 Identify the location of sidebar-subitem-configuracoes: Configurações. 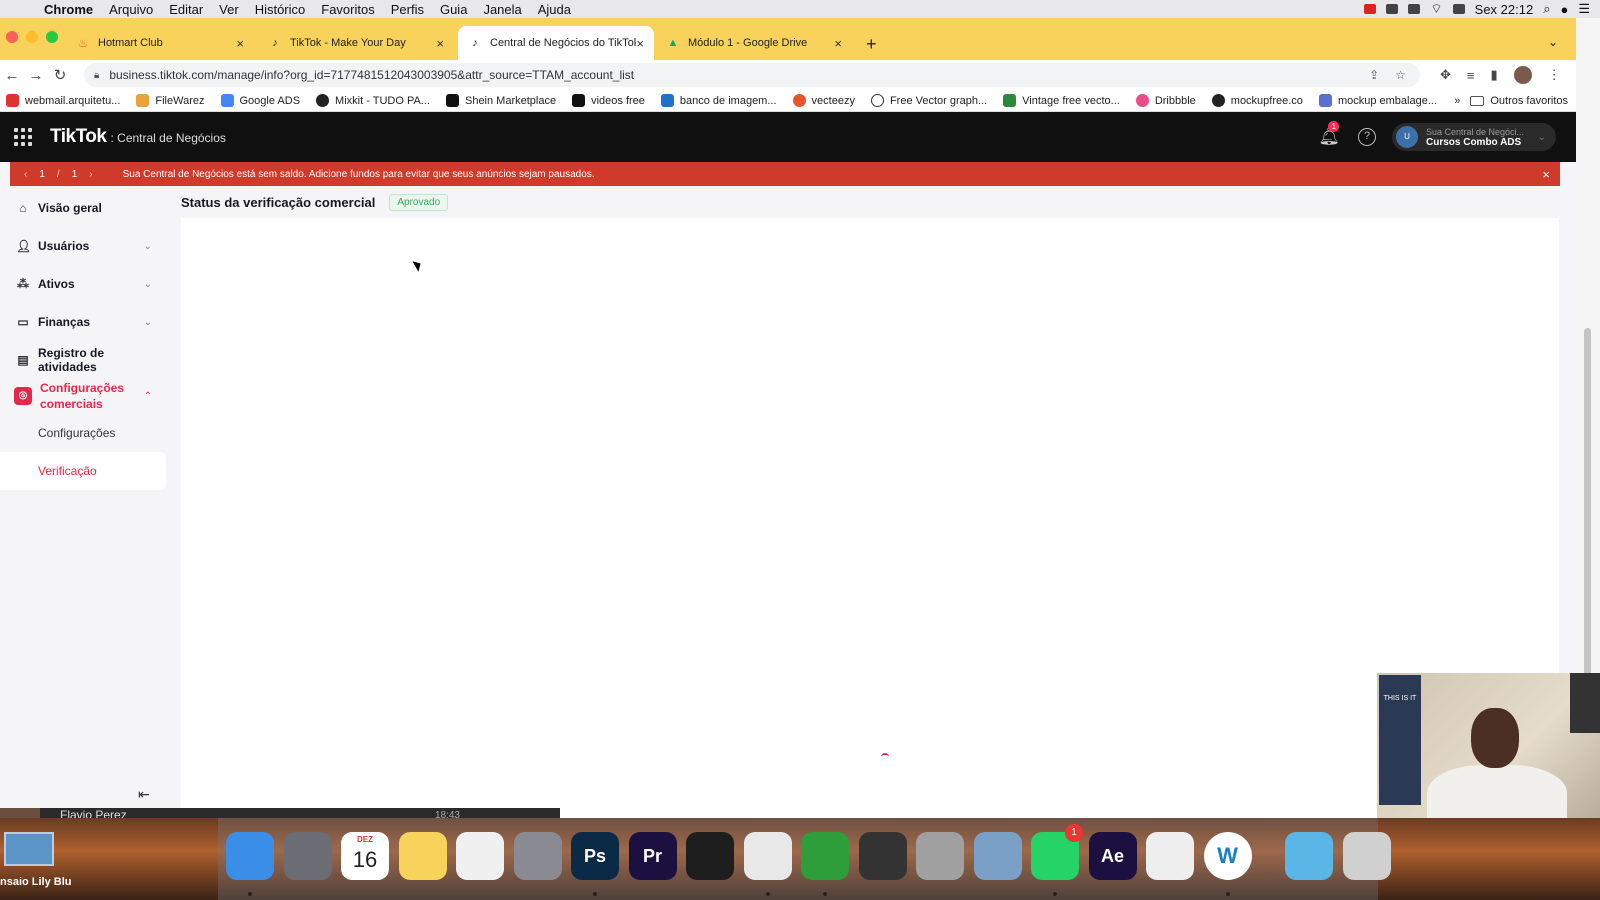
(76, 433).